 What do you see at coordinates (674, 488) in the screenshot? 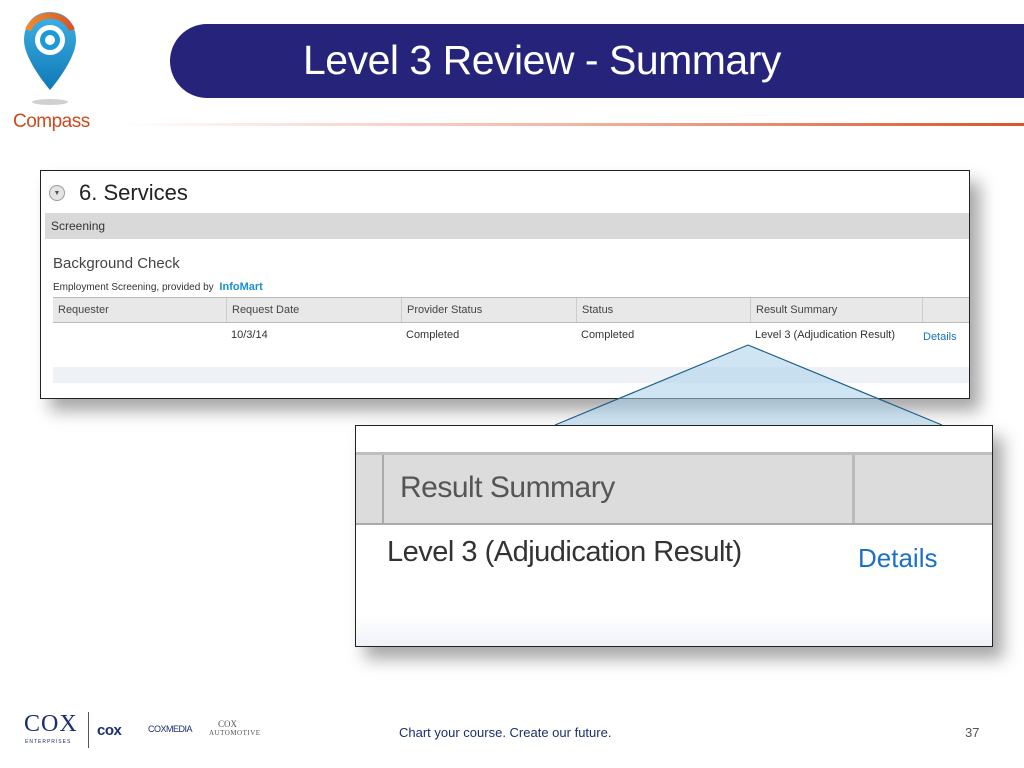
I see `zoom-table-header: Result Summary` at bounding box center [674, 488].